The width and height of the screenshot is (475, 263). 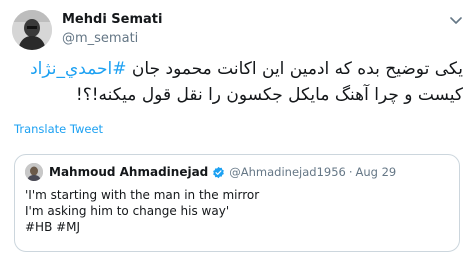 I want to click on quoted-text-line: I'm asking him to change his way', so click(x=127, y=211).